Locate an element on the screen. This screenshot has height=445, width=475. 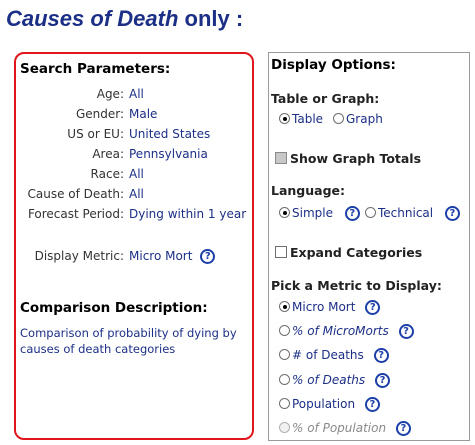
metric-option-pct-deaths: % of Deaths ? is located at coordinates (334, 380).